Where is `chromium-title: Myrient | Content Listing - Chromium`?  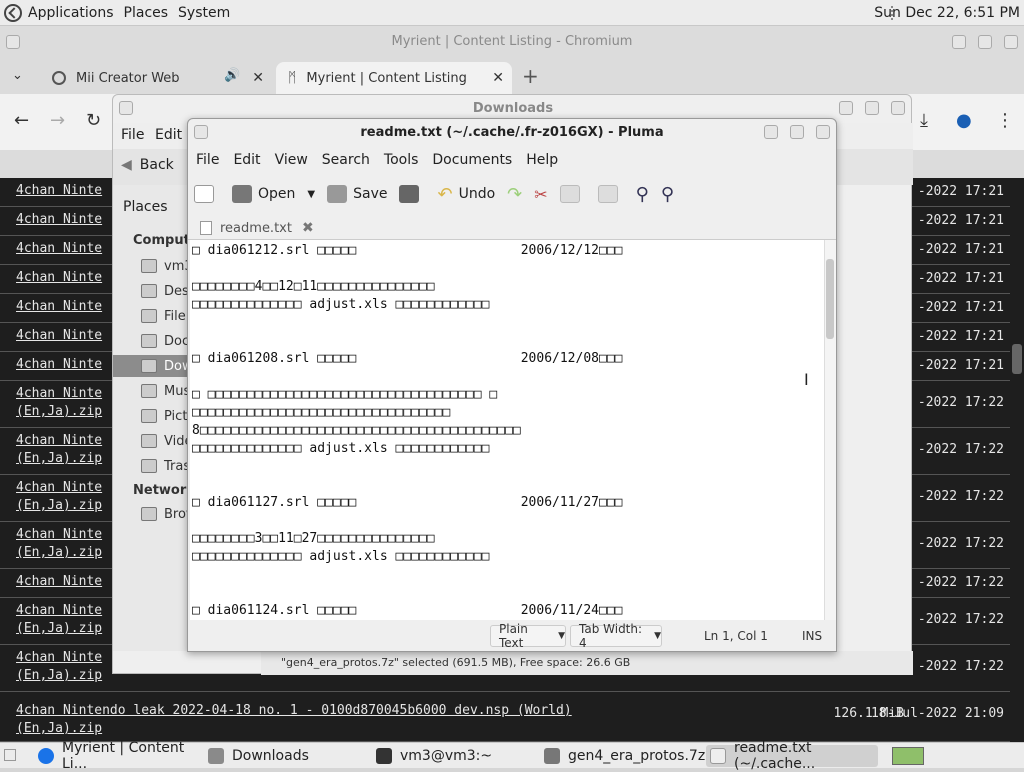
chromium-title: Myrient | Content Listing - Chromium is located at coordinates (512, 41).